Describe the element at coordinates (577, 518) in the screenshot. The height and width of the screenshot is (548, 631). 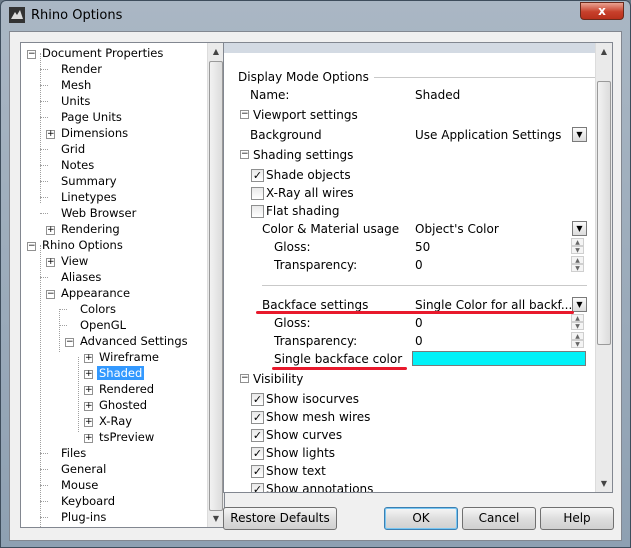
I see `help-button: Help` at that location.